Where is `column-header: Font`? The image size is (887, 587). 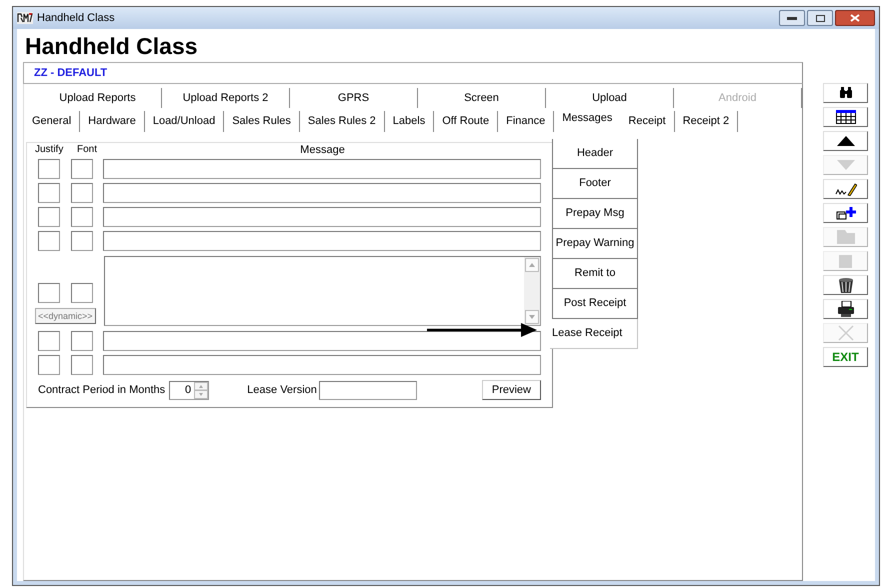 column-header: Font is located at coordinates (87, 150).